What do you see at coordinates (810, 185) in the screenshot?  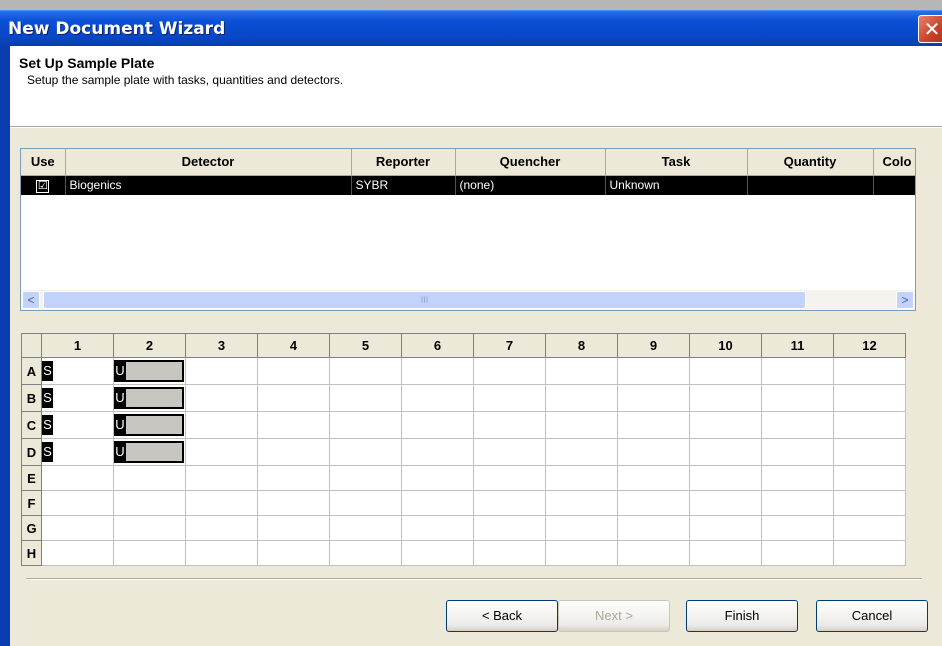 I see `quantity-cell` at bounding box center [810, 185].